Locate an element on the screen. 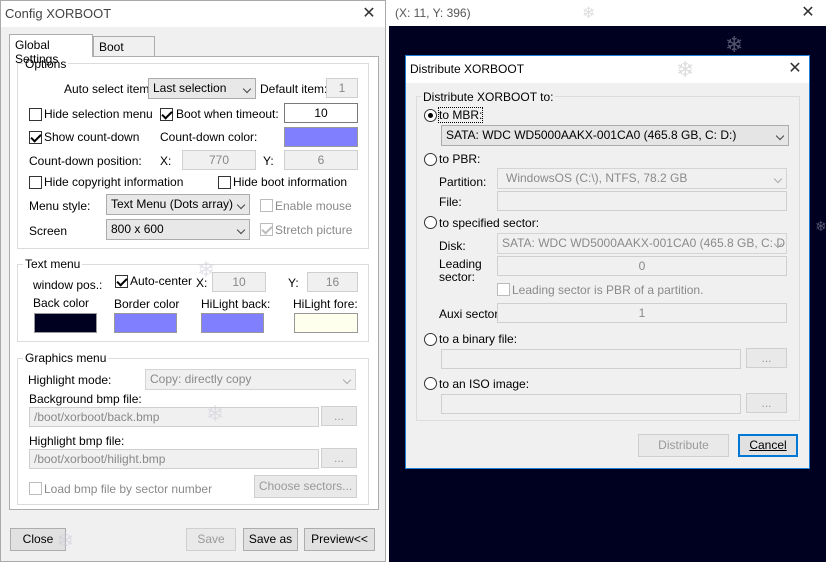  highlight-mode-label: Highlight mode: is located at coordinates (70, 380).